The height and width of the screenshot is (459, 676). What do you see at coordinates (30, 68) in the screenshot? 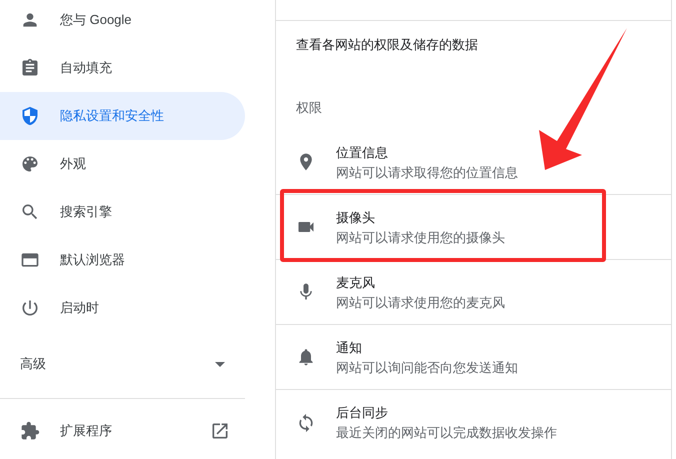
I see `clipboard-icon` at bounding box center [30, 68].